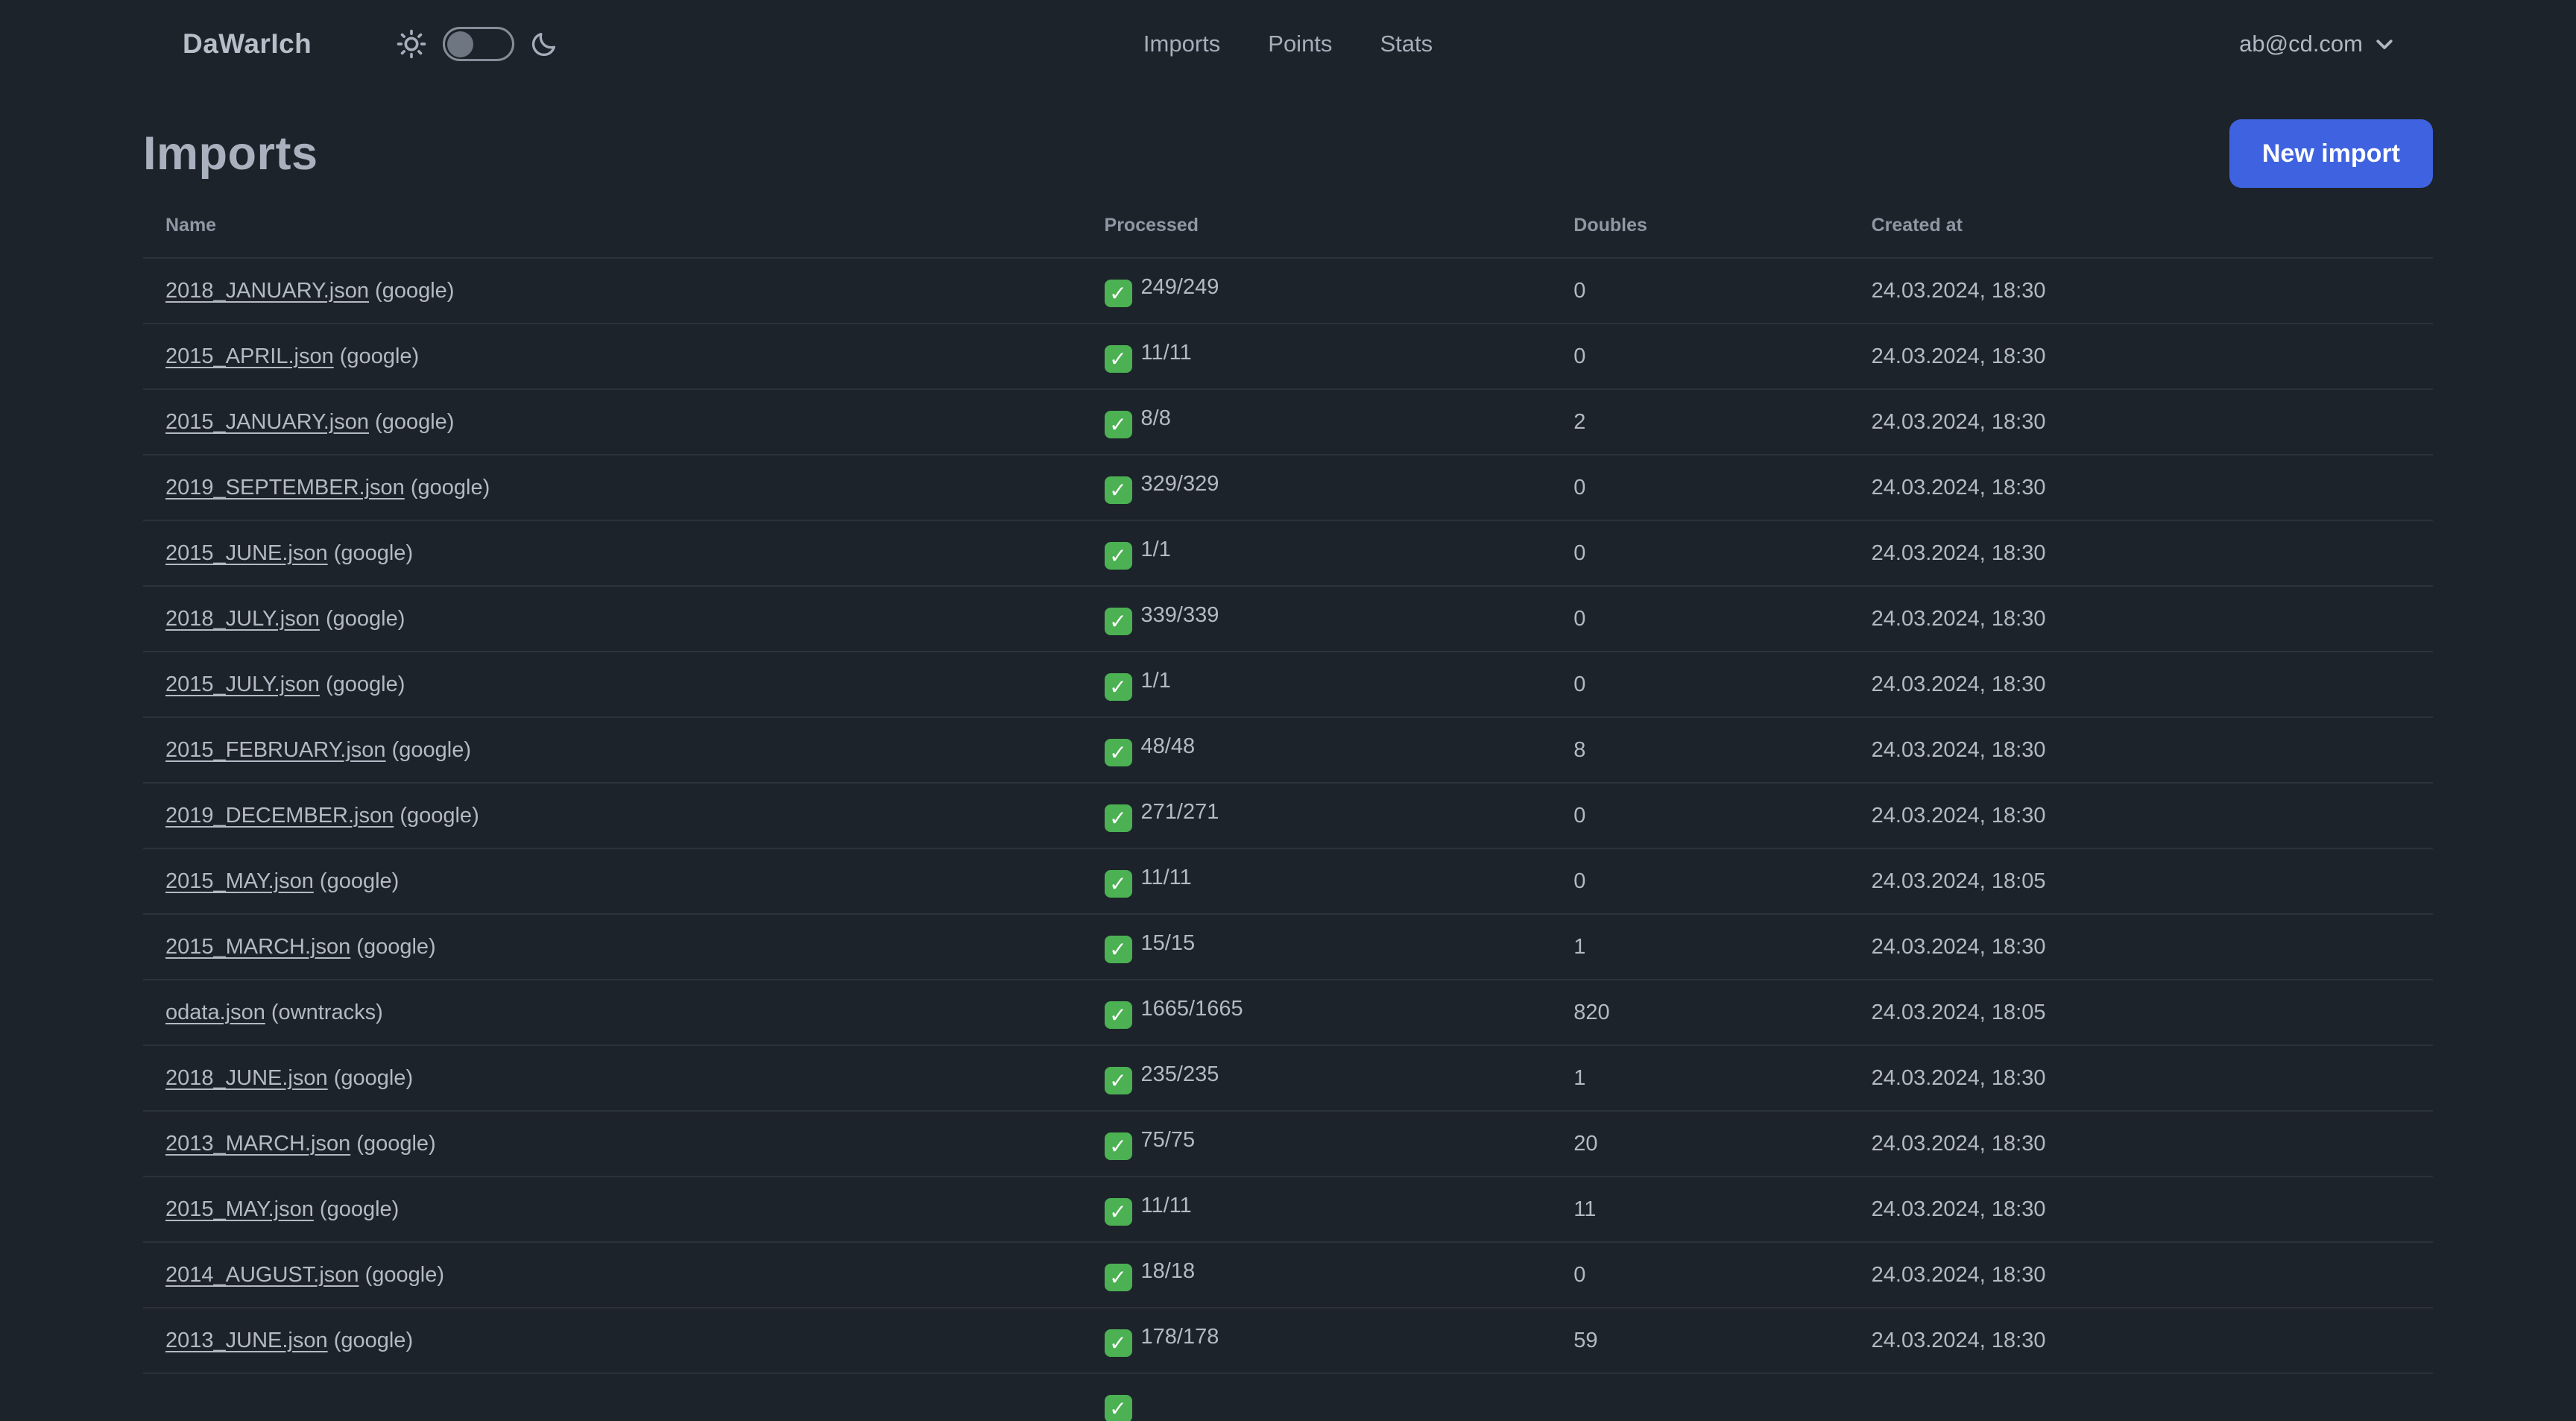 The image size is (2576, 1421). What do you see at coordinates (1317, 749) in the screenshot?
I see `cell-processed: ✓ 48/48` at bounding box center [1317, 749].